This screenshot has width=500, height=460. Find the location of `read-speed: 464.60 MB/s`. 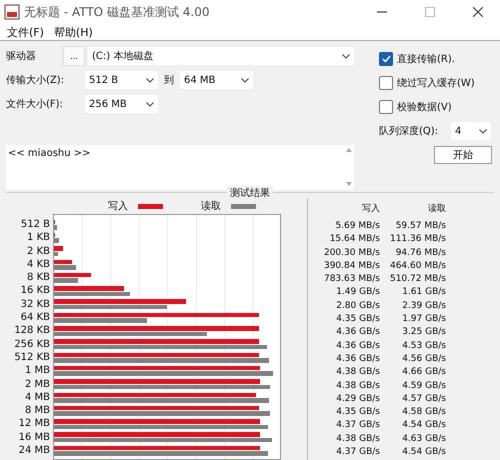

read-speed: 464.60 MB/s is located at coordinates (417, 265).